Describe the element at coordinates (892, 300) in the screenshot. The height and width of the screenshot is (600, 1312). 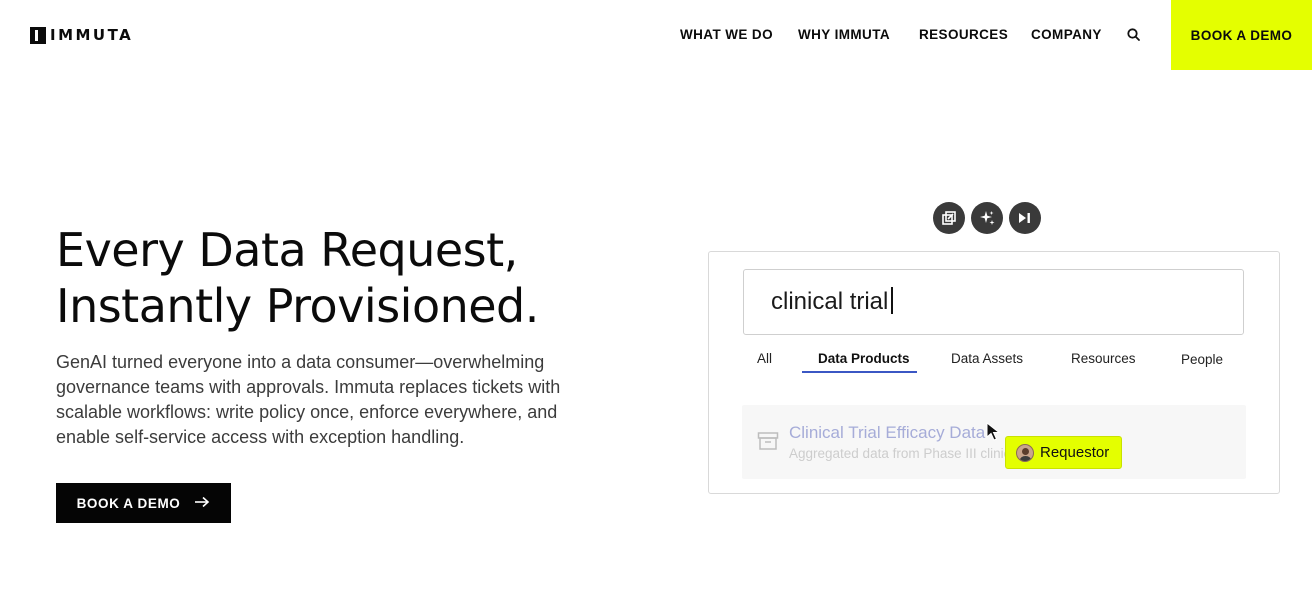
I see `text-caret` at that location.